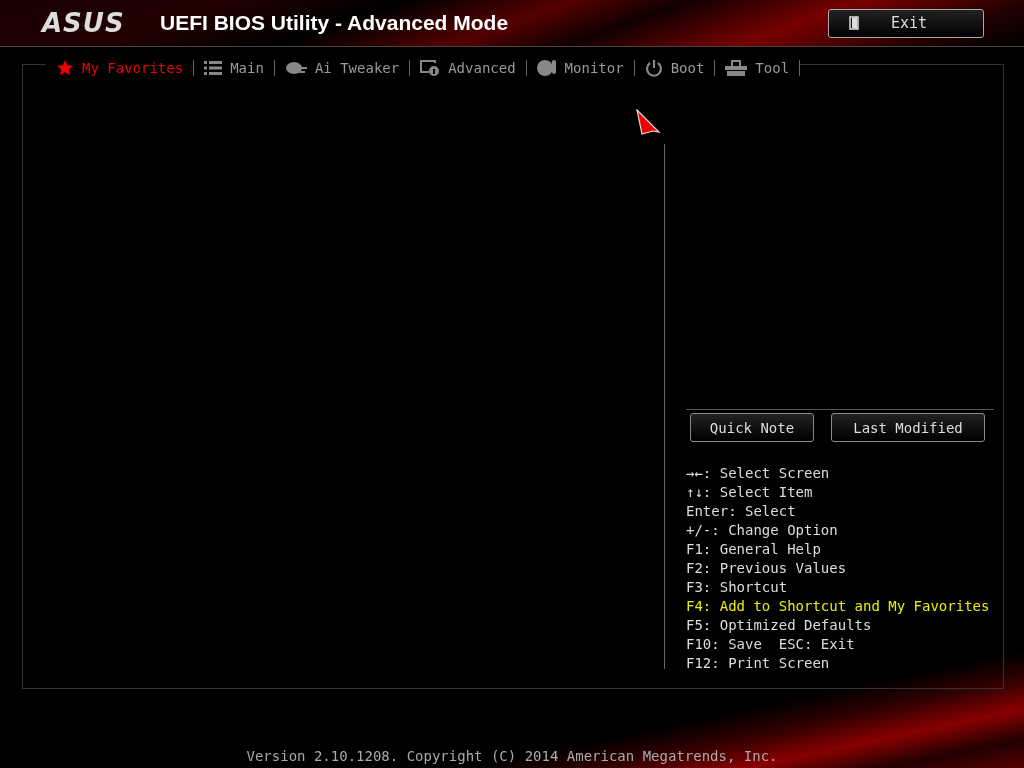  I want to click on help-line: F4: Add to Shortcut and My Favorites, so click(838, 606).